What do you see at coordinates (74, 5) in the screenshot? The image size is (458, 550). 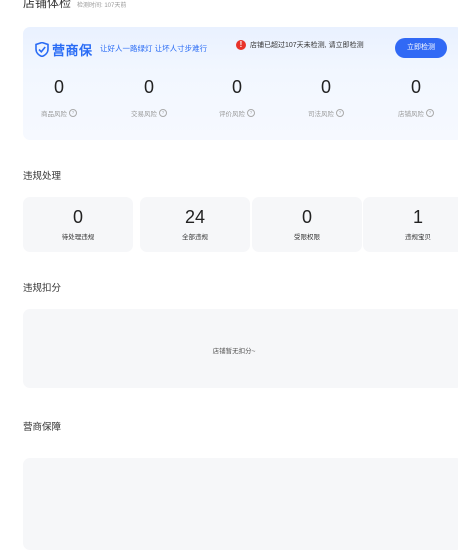 I see `page-header: 店铺体检 检测时间: 107天前` at bounding box center [74, 5].